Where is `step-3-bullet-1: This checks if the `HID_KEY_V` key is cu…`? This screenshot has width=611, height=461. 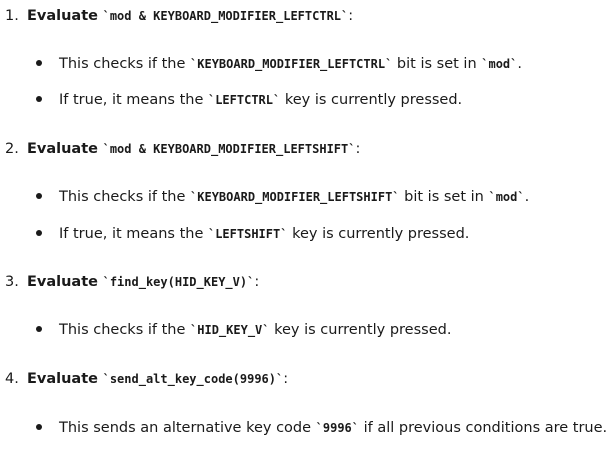
step-3-bullet-1: This checks if the `HID_KEY_V` key is cu… is located at coordinates (243, 330).